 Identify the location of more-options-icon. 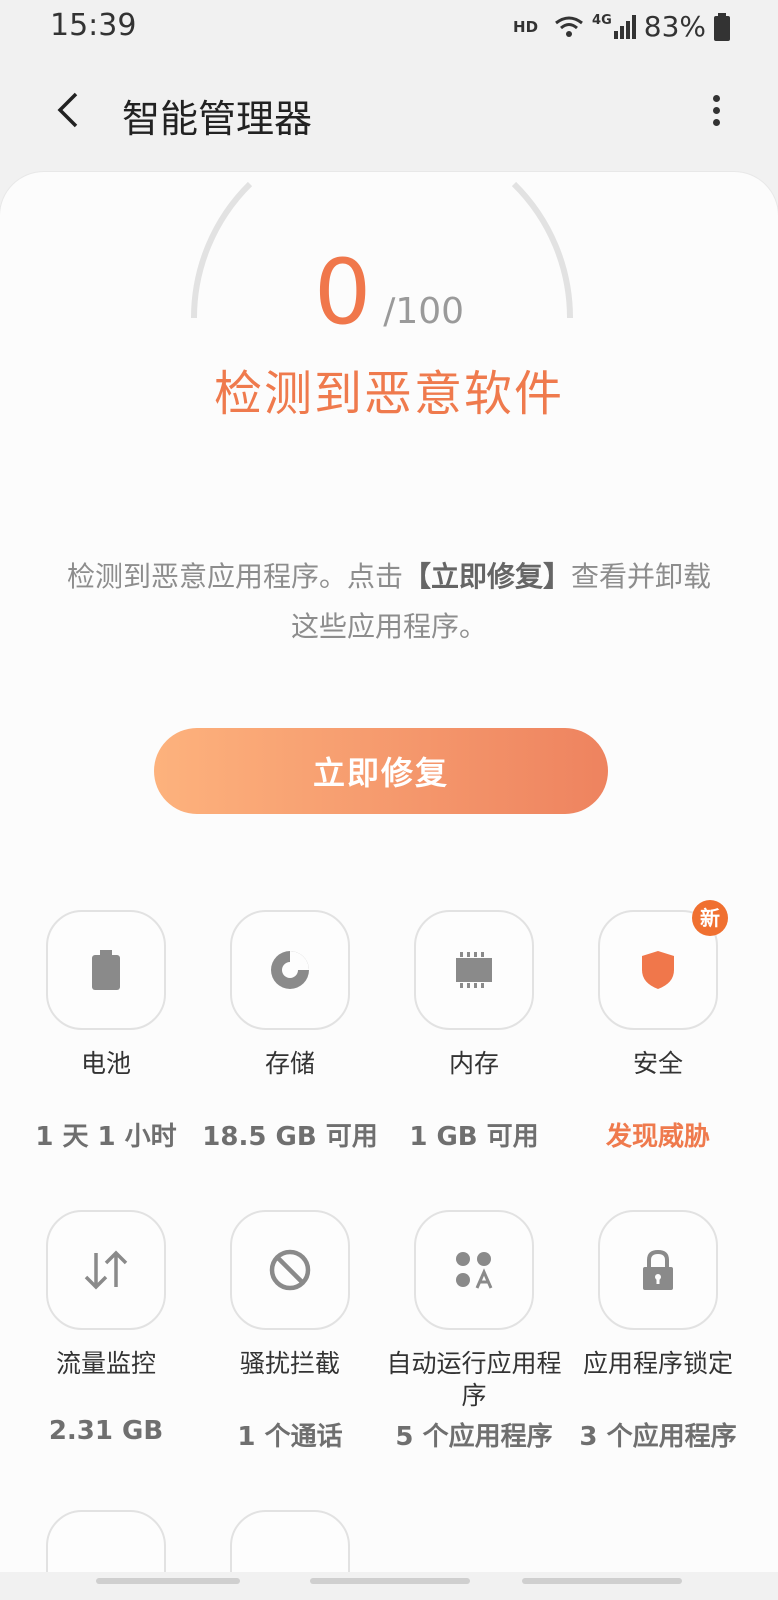
(716, 112).